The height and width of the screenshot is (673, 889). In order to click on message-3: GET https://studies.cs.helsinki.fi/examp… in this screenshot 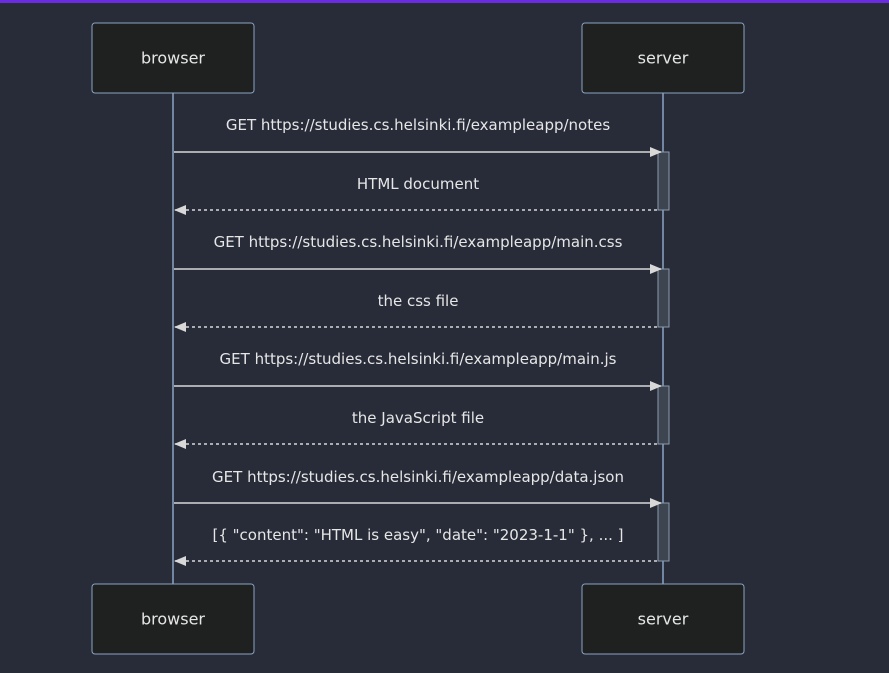, I will do `click(418, 253)`.